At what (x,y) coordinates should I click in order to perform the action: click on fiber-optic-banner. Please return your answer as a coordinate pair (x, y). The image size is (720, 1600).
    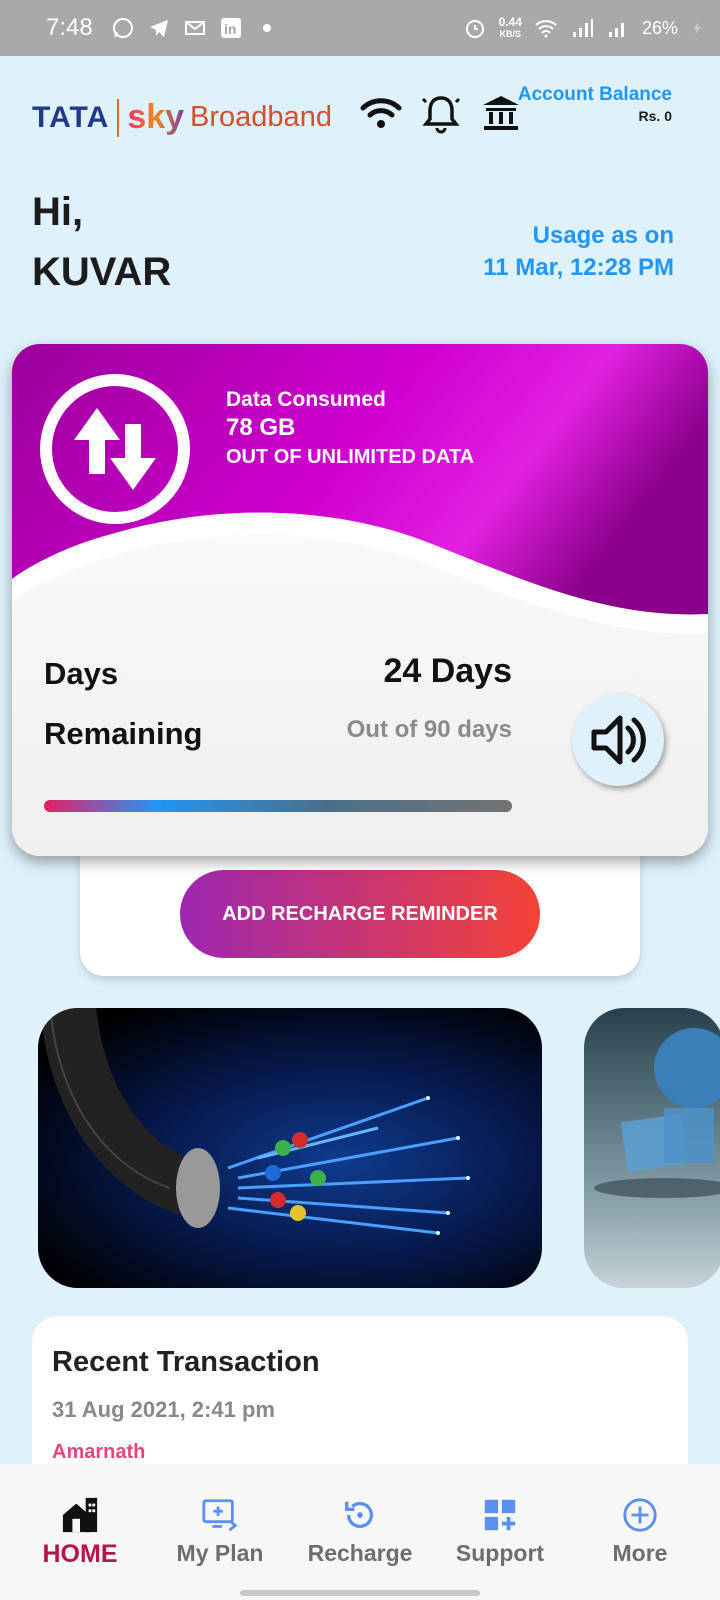
    Looking at the image, I should click on (290, 1148).